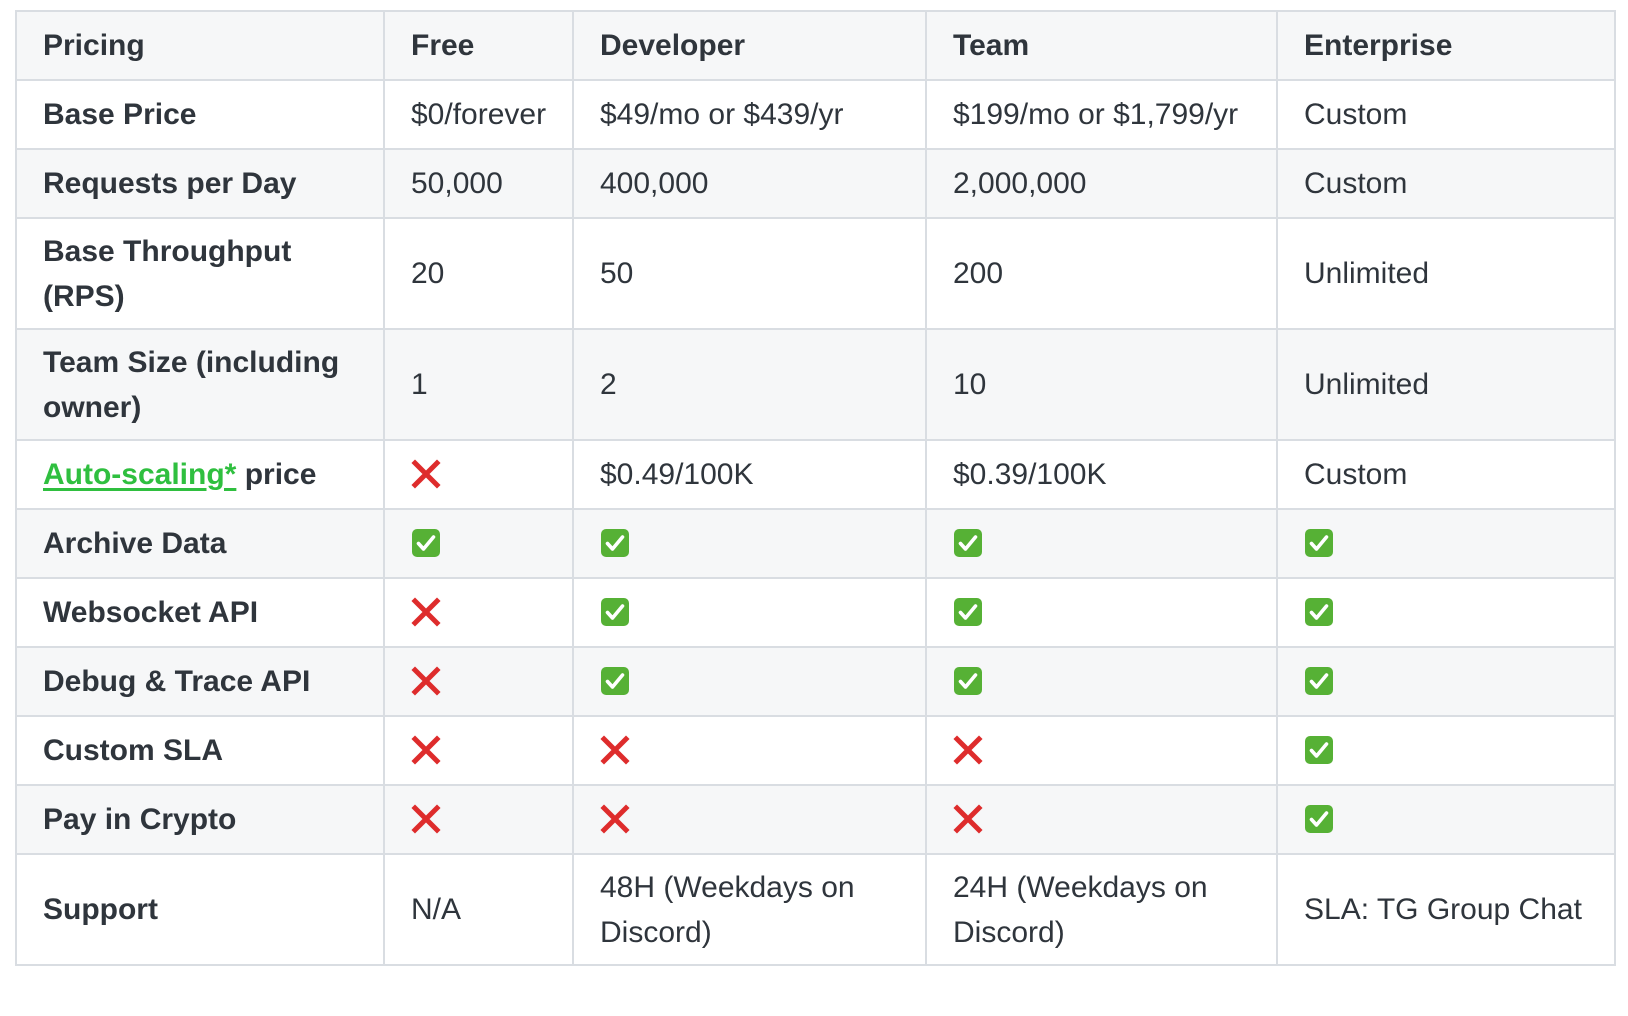 This screenshot has width=1628, height=1016. What do you see at coordinates (749, 45) in the screenshot?
I see `header-developer: Developer` at bounding box center [749, 45].